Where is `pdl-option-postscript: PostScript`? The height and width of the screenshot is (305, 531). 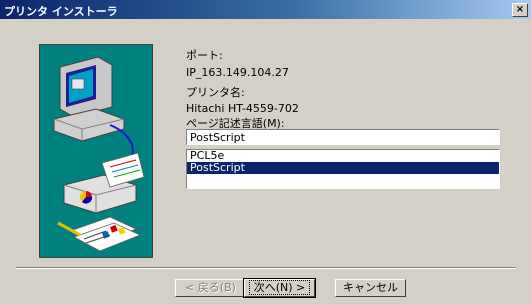
pdl-option-postscript: PostScript is located at coordinates (343, 168).